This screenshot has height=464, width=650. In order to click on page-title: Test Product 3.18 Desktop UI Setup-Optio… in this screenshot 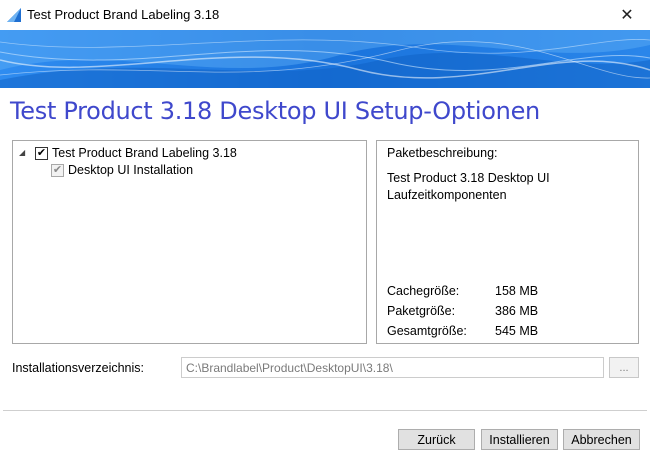, I will do `click(275, 111)`.